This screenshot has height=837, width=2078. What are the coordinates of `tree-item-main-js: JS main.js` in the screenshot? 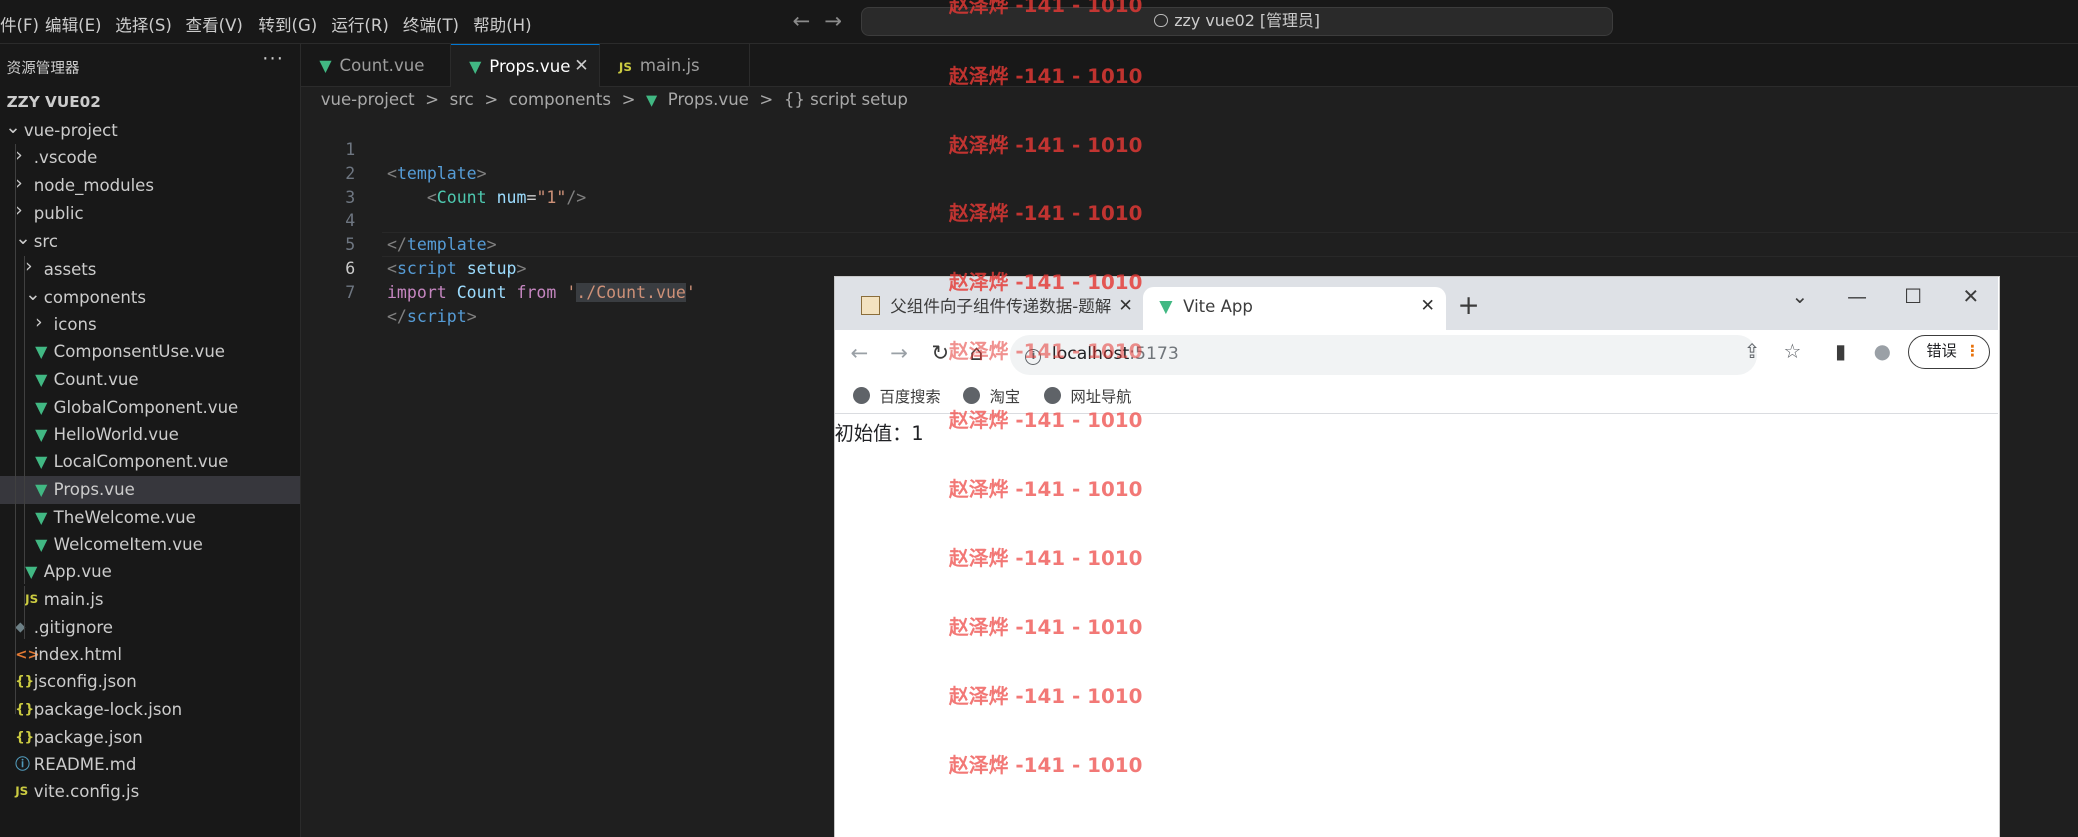 It's located at (150, 600).